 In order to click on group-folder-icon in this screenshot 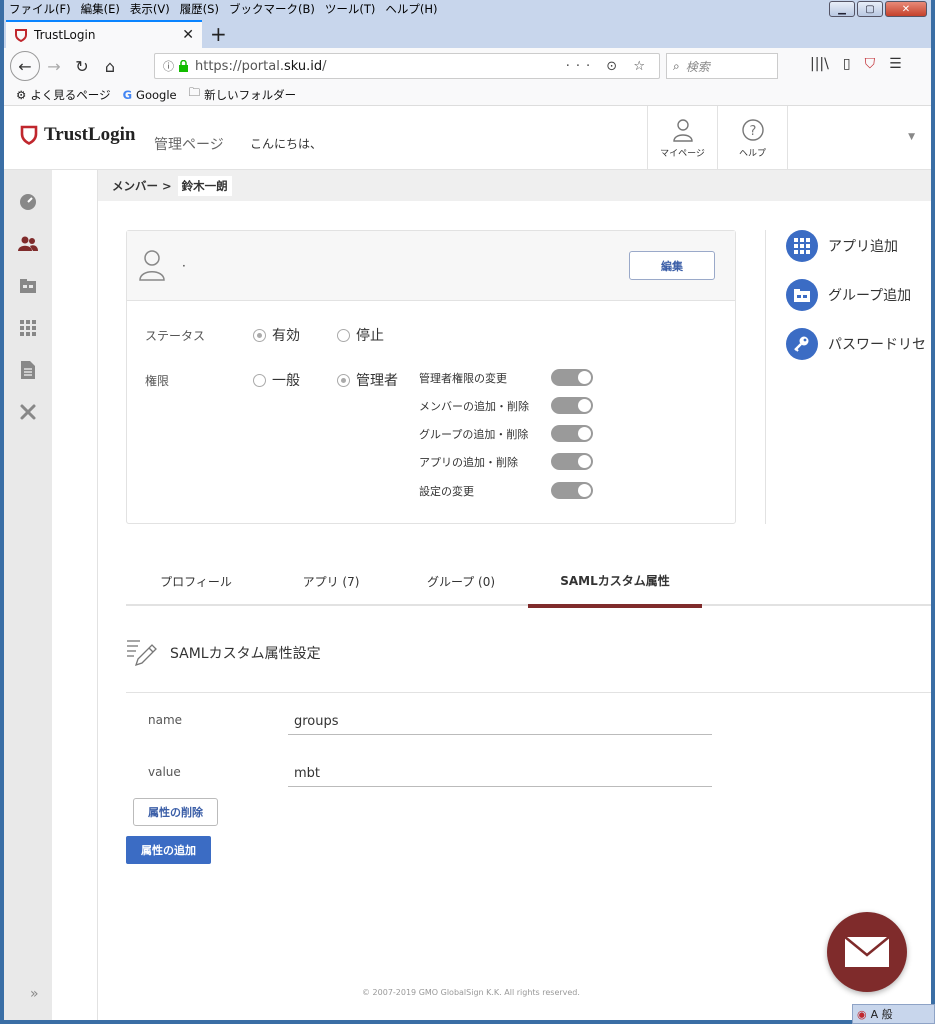, I will do `click(802, 295)`.